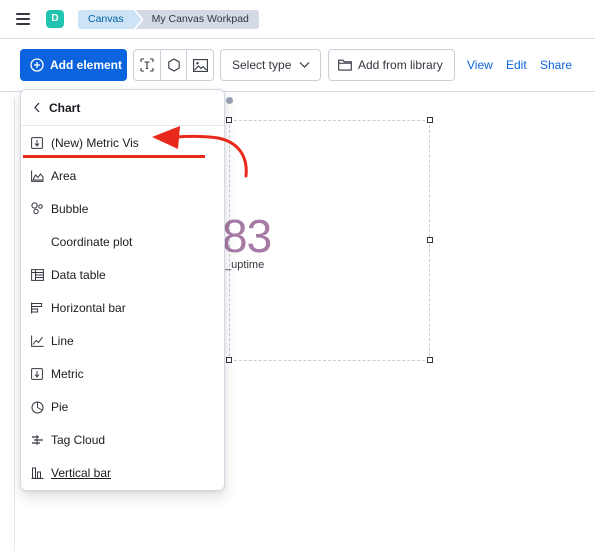 This screenshot has width=595, height=551. I want to click on add-from-library-button: Add from library, so click(391, 65).